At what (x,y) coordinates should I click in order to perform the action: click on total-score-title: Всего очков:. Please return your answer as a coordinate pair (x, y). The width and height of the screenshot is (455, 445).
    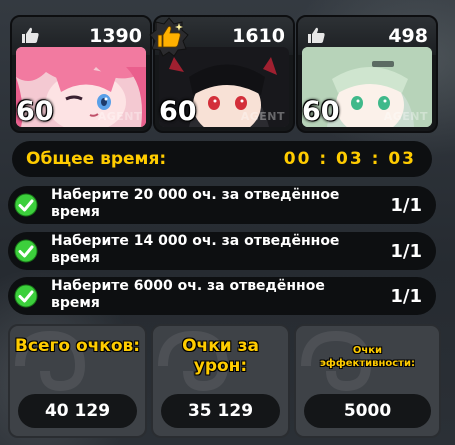
    Looking at the image, I should click on (77, 346).